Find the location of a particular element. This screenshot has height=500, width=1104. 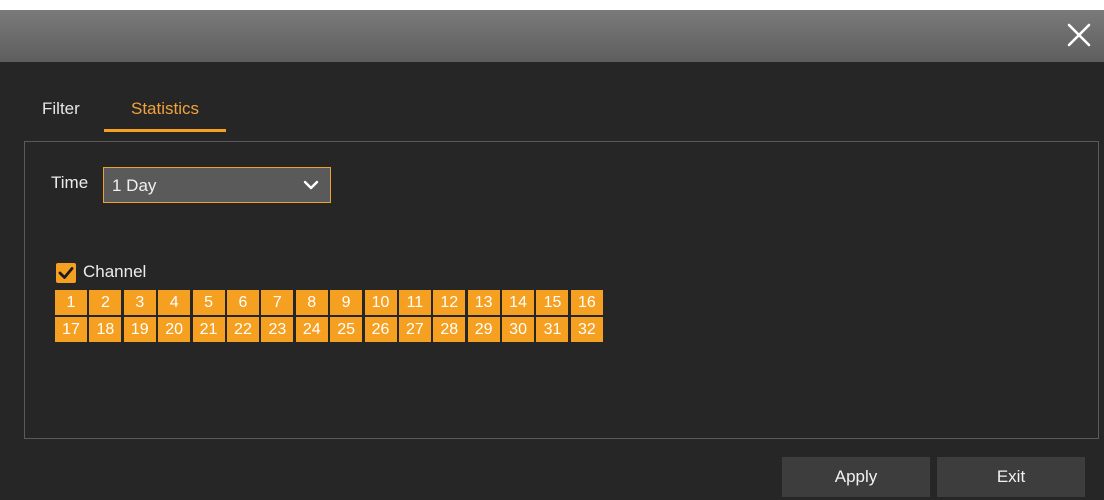

channel-button: 13 is located at coordinates (483, 302).